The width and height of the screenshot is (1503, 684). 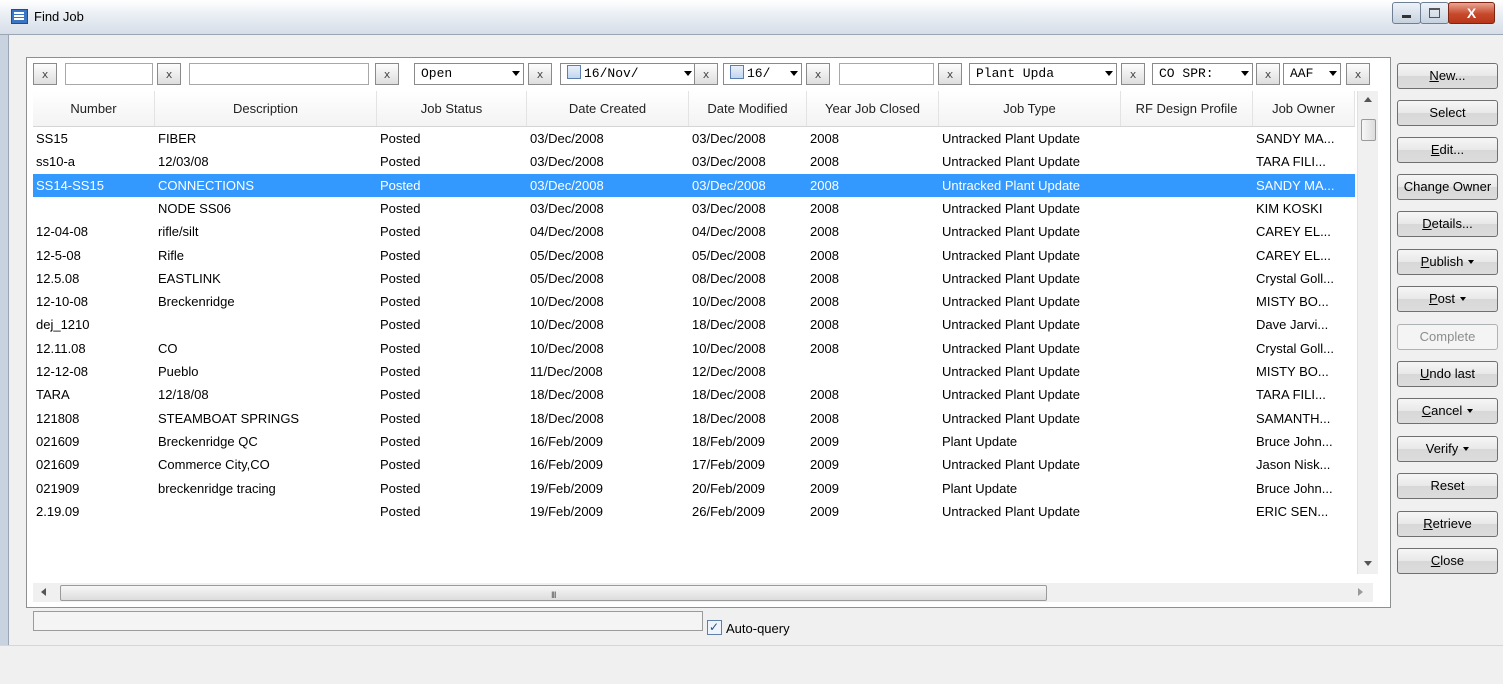 What do you see at coordinates (43, 592) in the screenshot?
I see `scroll-left-icon` at bounding box center [43, 592].